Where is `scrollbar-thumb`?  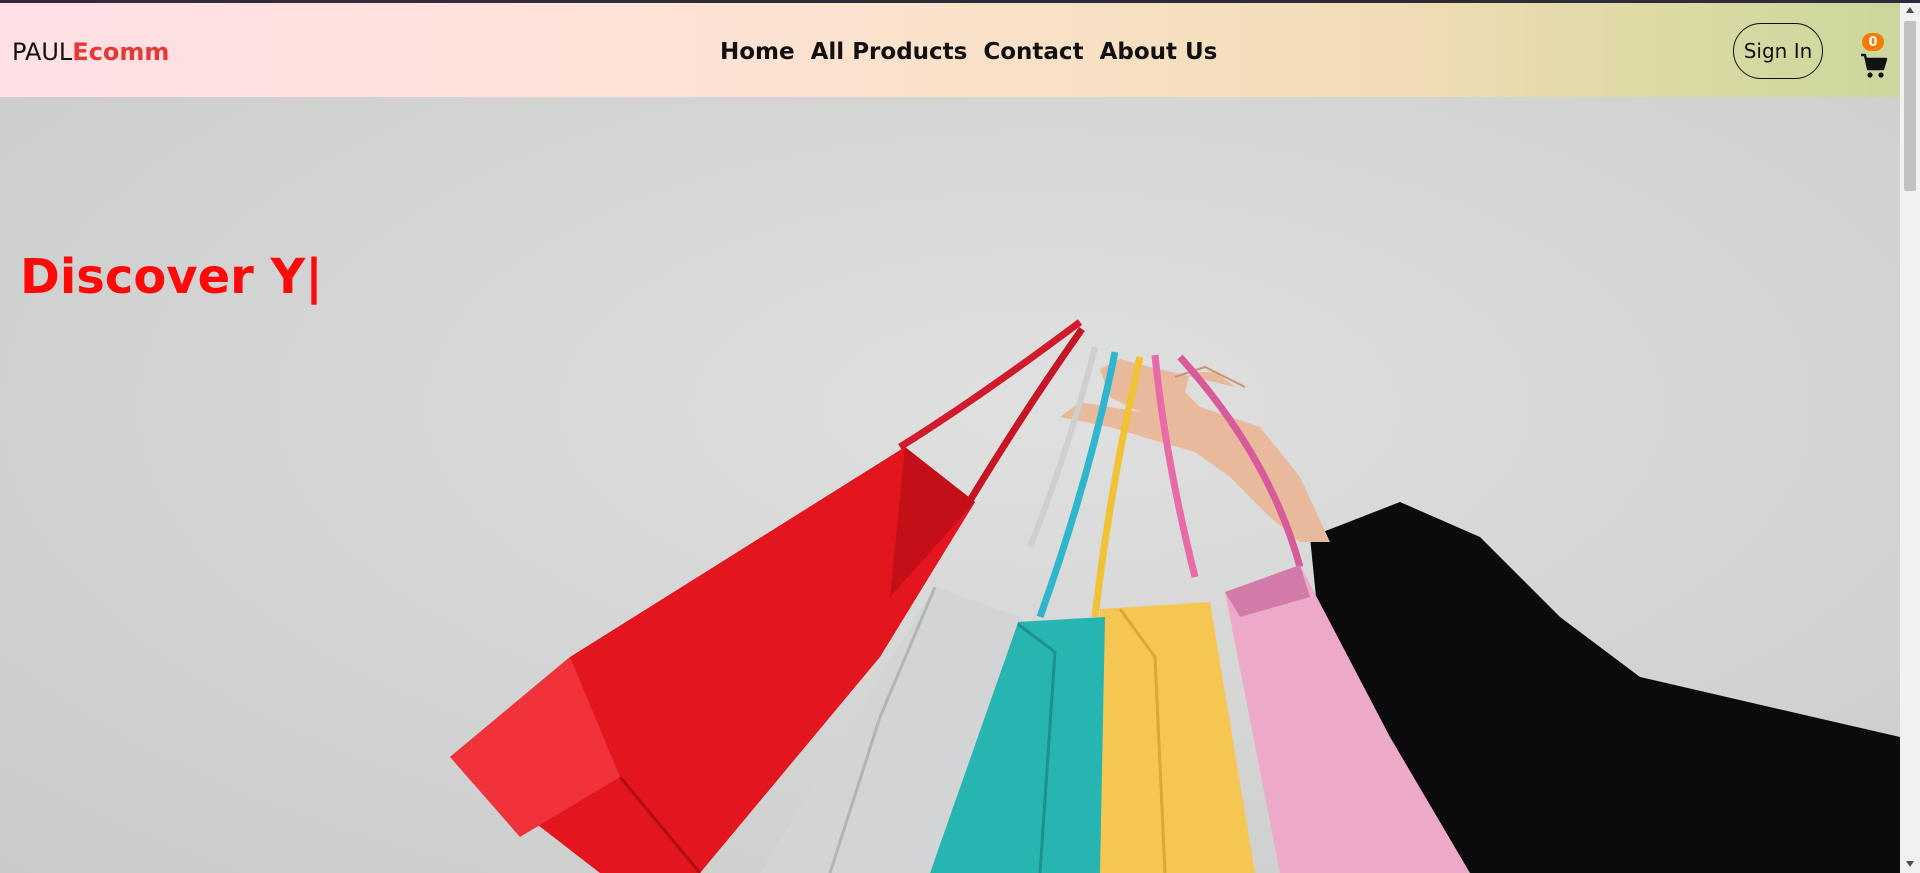 scrollbar-thumb is located at coordinates (1910, 106).